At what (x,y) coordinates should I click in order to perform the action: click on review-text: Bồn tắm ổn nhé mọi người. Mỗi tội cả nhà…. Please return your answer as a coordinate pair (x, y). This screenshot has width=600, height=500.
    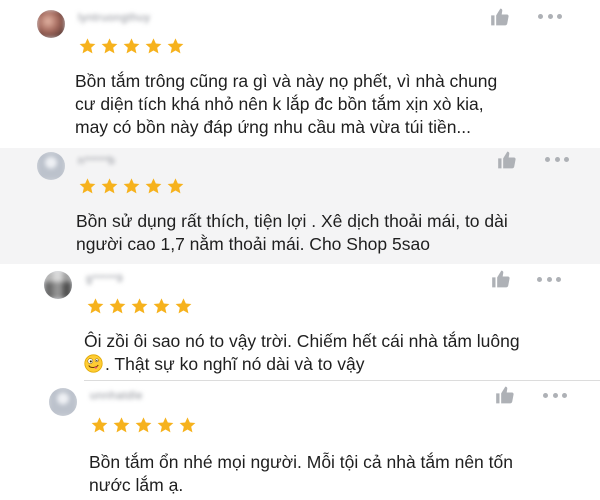
    Looking at the image, I should click on (339, 474).